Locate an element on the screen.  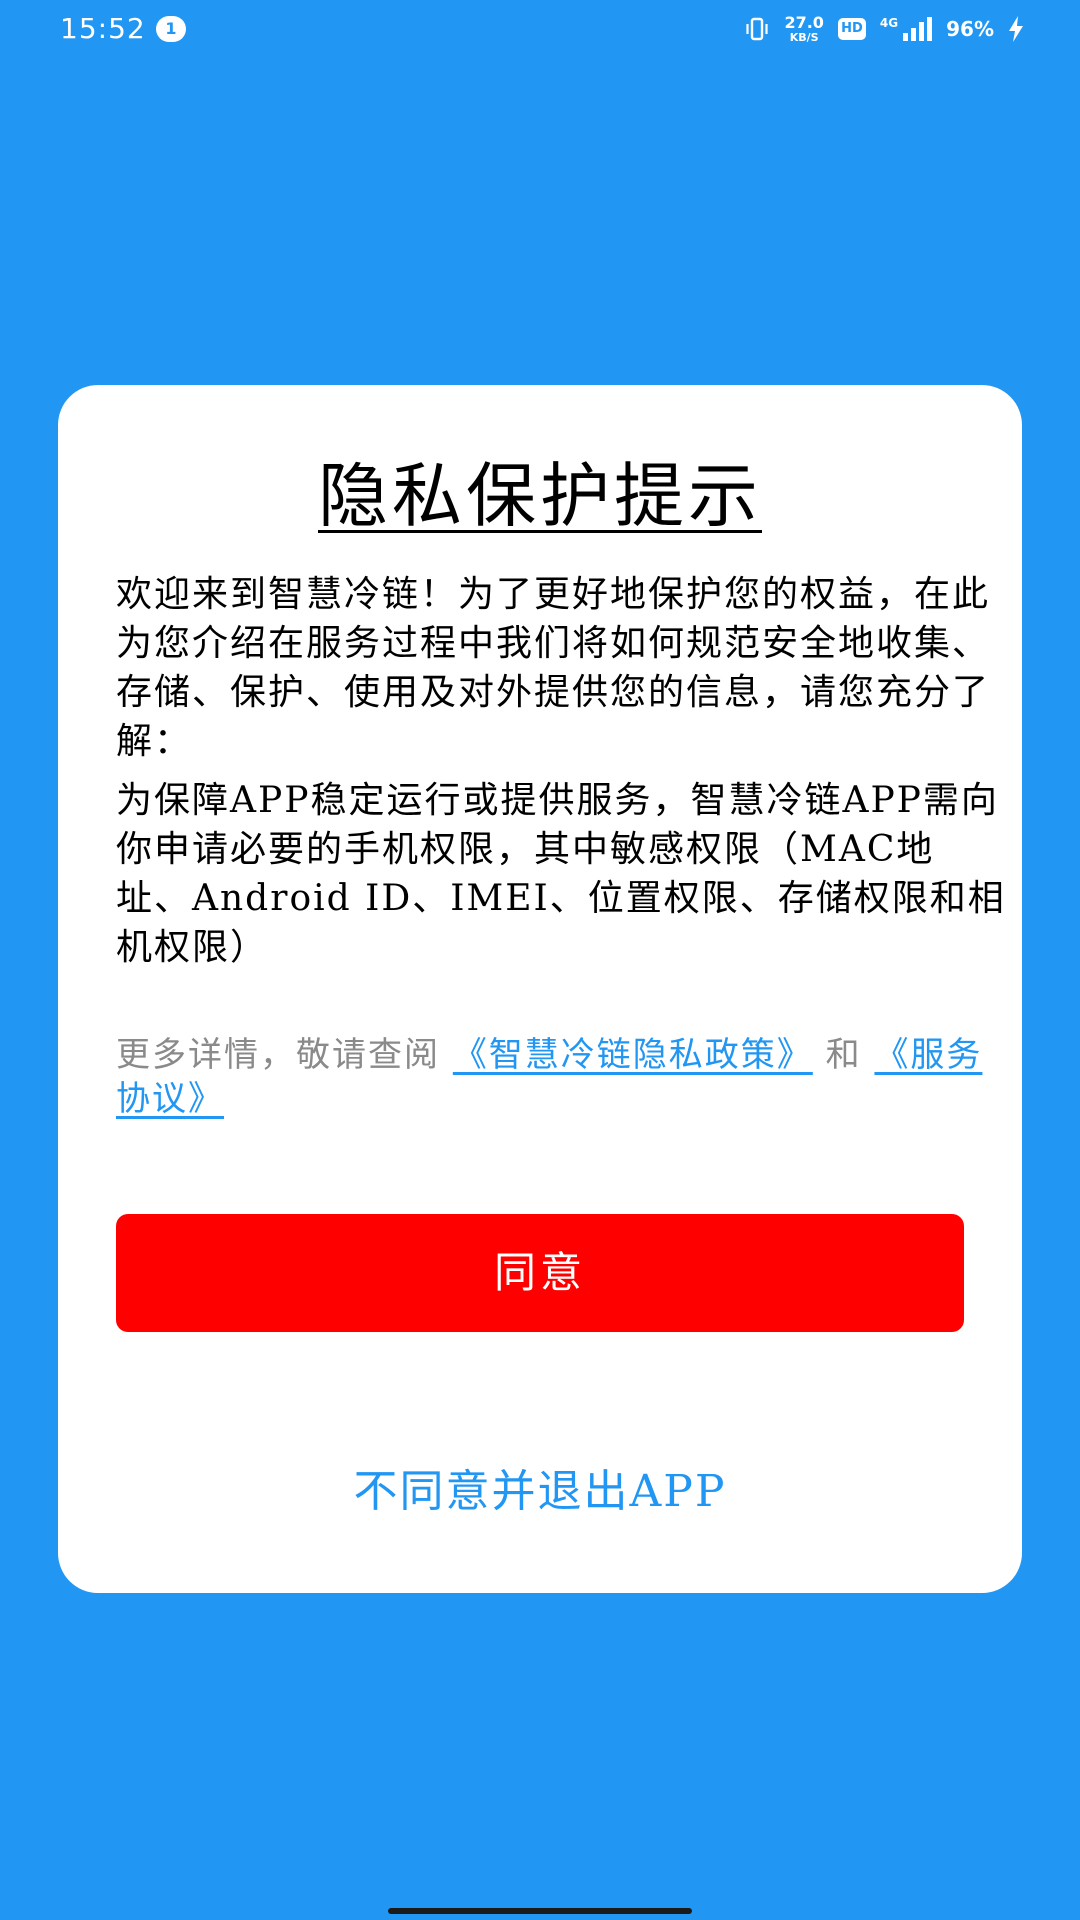
gesture-nav-handle is located at coordinates (540, 1911).